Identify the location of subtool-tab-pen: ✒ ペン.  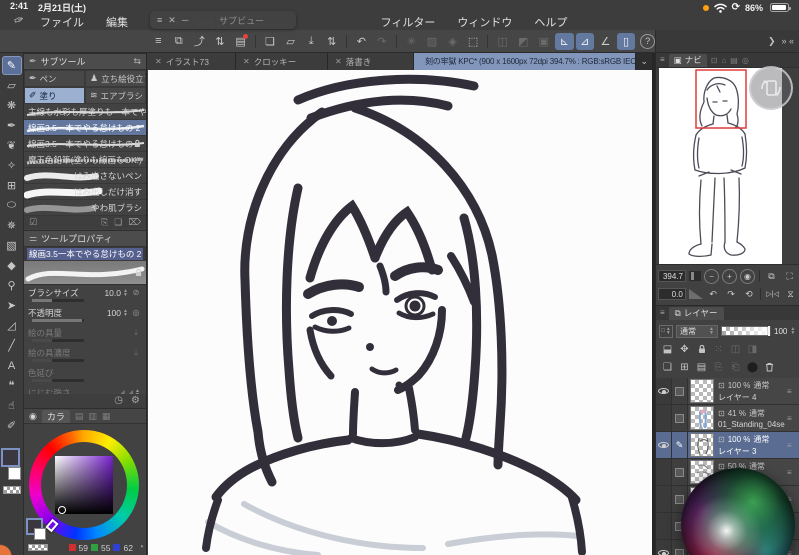
(54, 78).